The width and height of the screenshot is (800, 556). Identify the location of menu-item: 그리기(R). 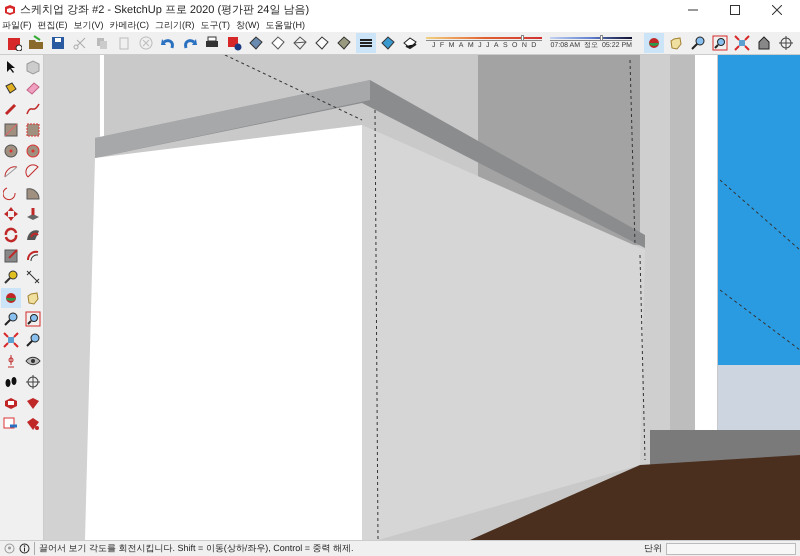
(174, 26).